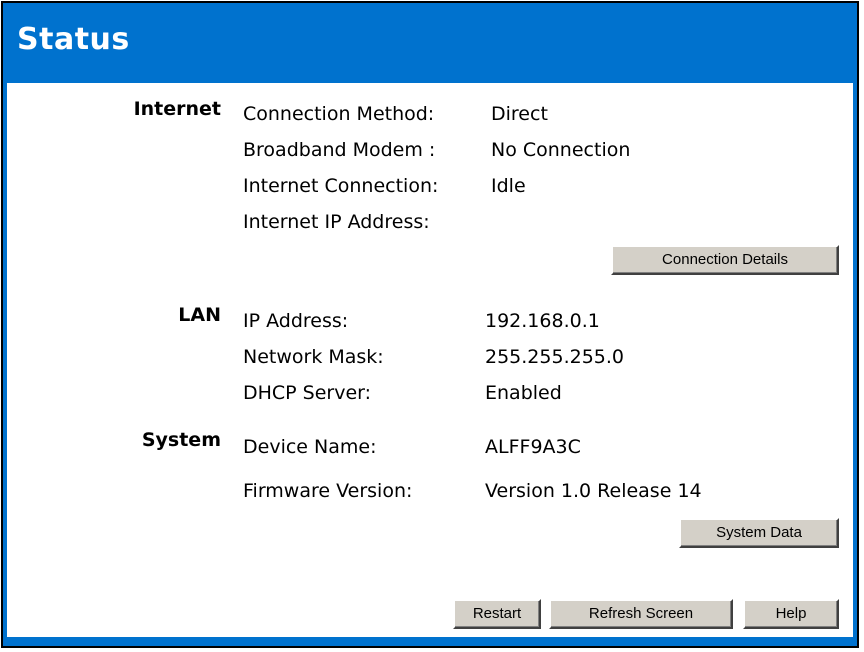  I want to click on help-button: Help, so click(791, 614).